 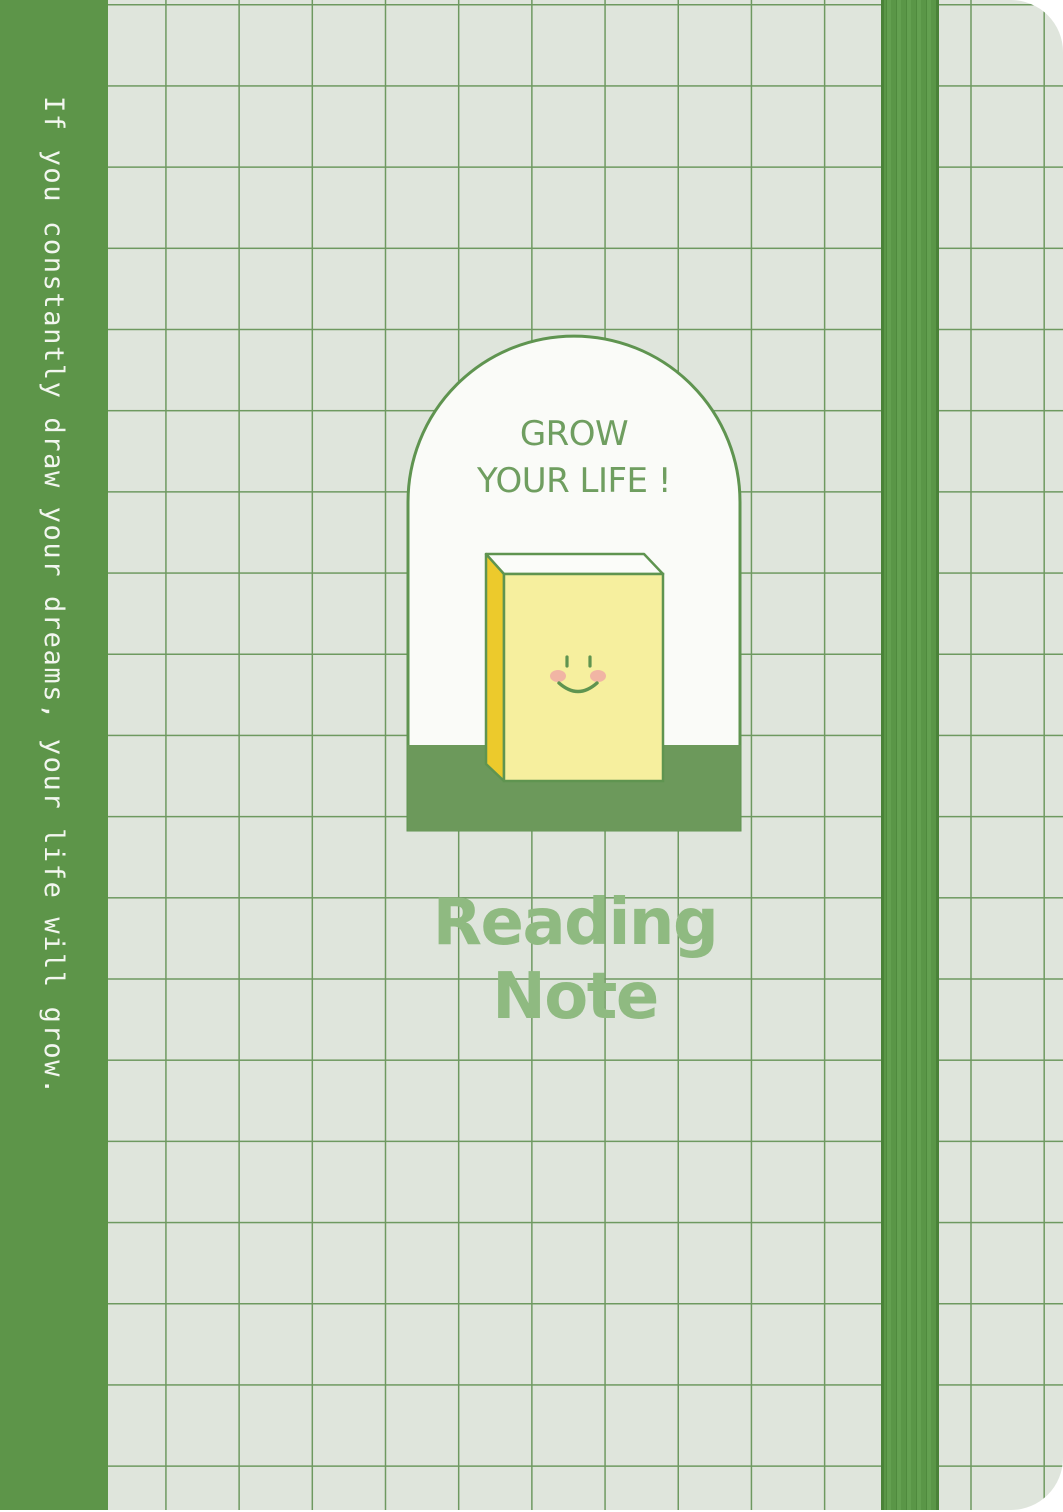 What do you see at coordinates (574, 667) in the screenshot?
I see `smiling-book-icon` at bounding box center [574, 667].